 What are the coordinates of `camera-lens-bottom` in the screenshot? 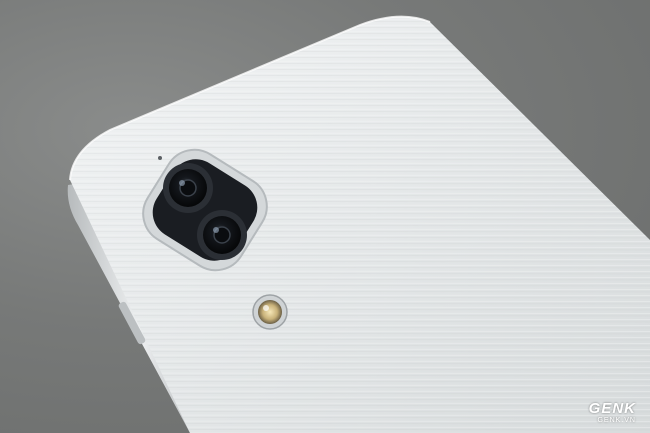 It's located at (222, 235).